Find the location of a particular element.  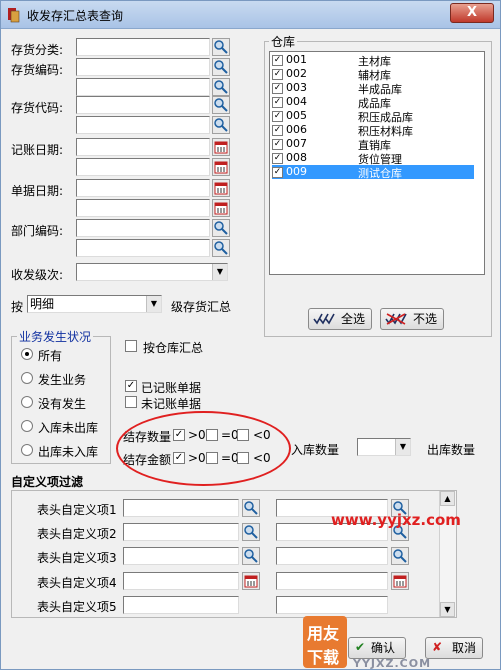

list-item: ✓ 002 辅材库 is located at coordinates (373, 74).